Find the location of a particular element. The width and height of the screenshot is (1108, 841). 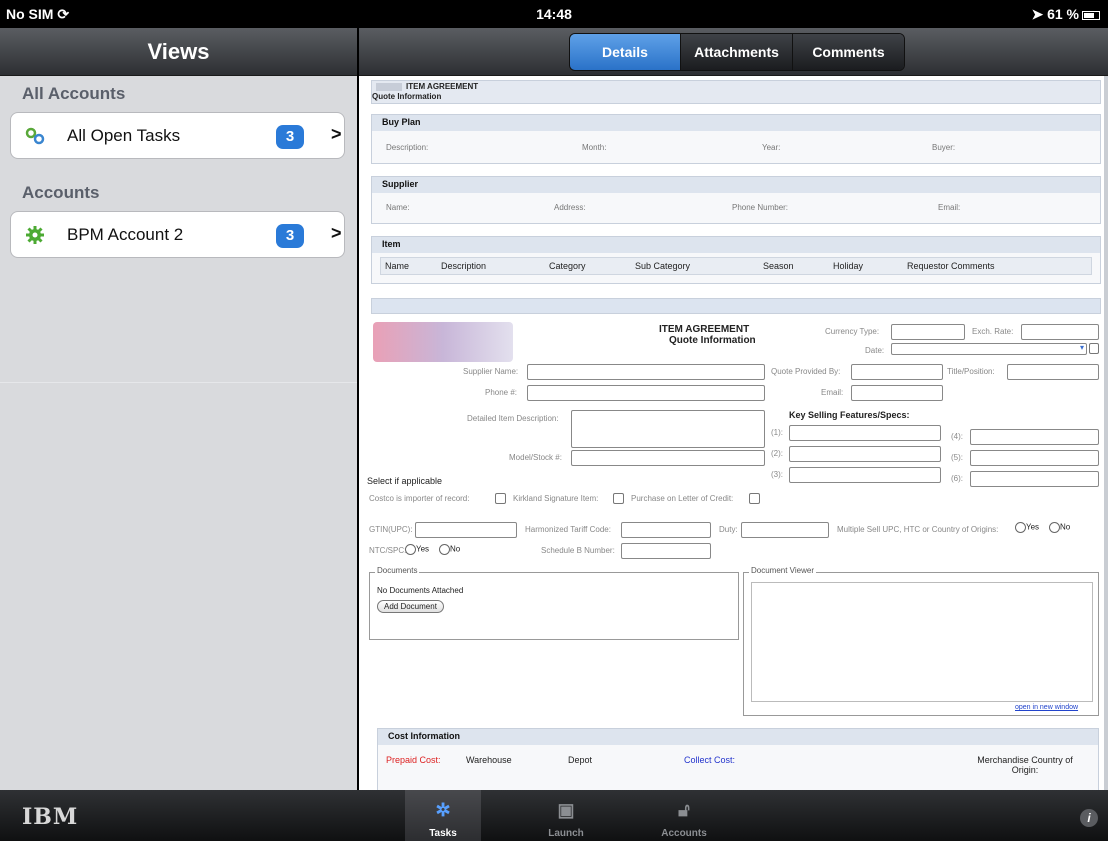

key-feature-3-input is located at coordinates (865, 475).